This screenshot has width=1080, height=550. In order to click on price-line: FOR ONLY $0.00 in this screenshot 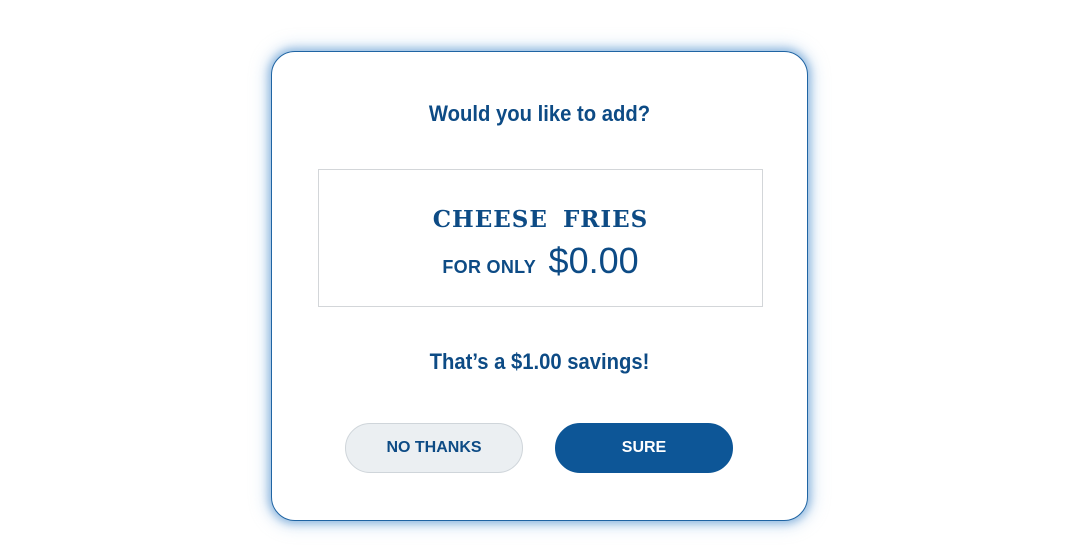, I will do `click(540, 261)`.